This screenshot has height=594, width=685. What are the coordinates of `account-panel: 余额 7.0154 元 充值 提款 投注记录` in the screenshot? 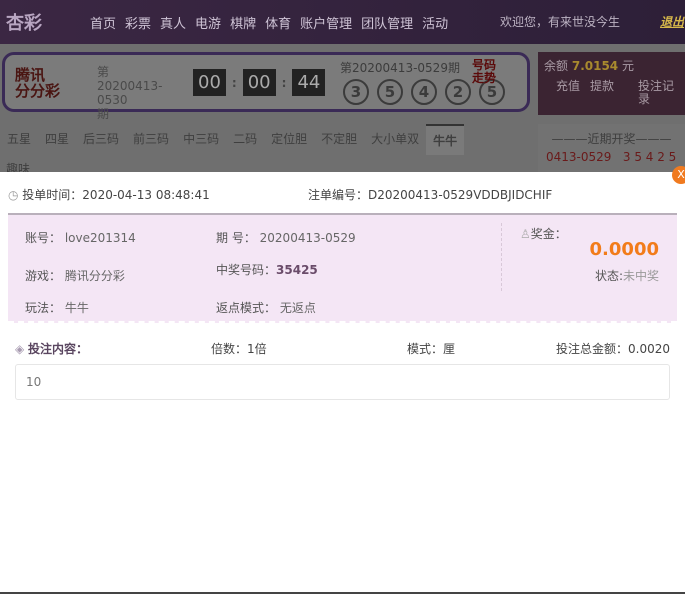 It's located at (611, 83).